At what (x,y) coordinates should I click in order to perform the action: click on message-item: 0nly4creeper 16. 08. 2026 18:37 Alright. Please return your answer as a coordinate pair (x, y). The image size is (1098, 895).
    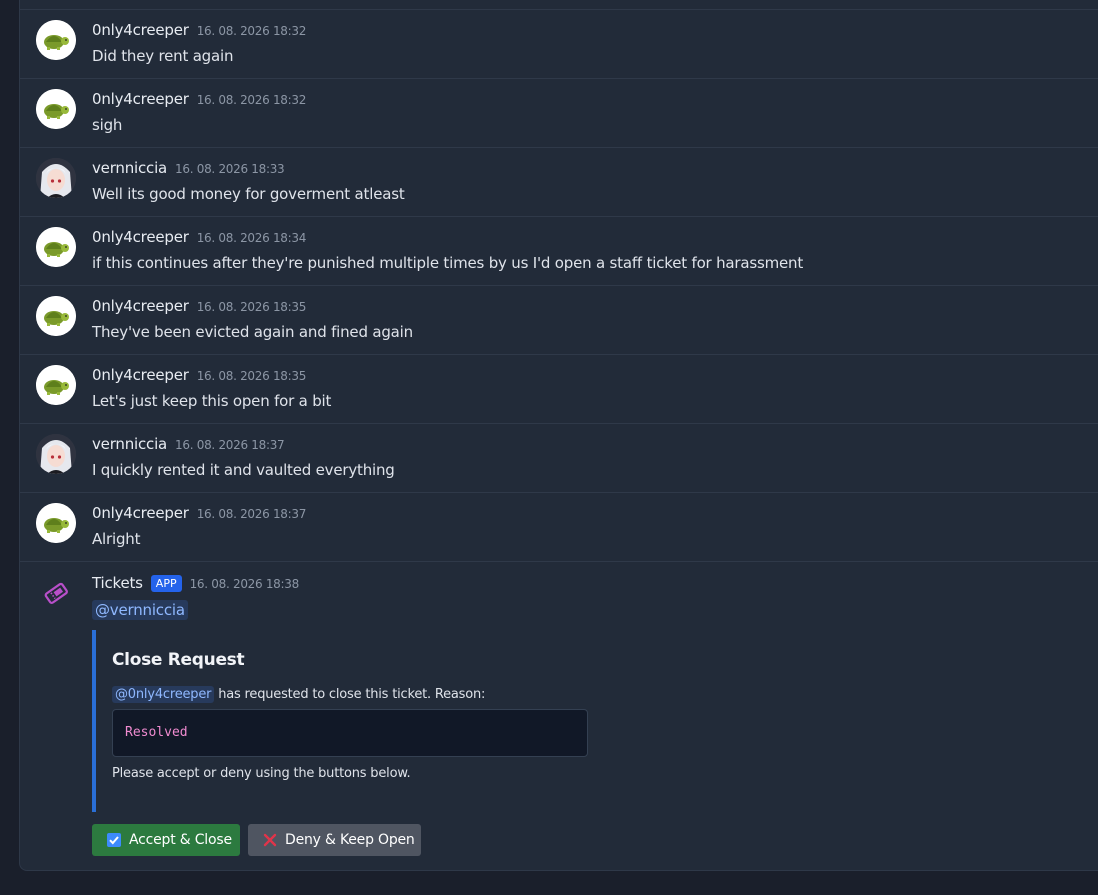
    Looking at the image, I should click on (559, 527).